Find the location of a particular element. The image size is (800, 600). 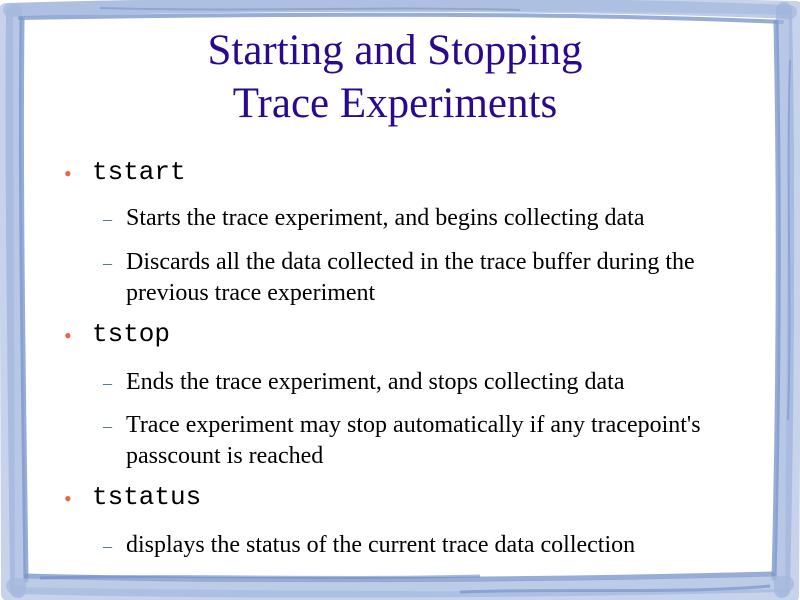

command-tstart: tstart is located at coordinates (139, 172).